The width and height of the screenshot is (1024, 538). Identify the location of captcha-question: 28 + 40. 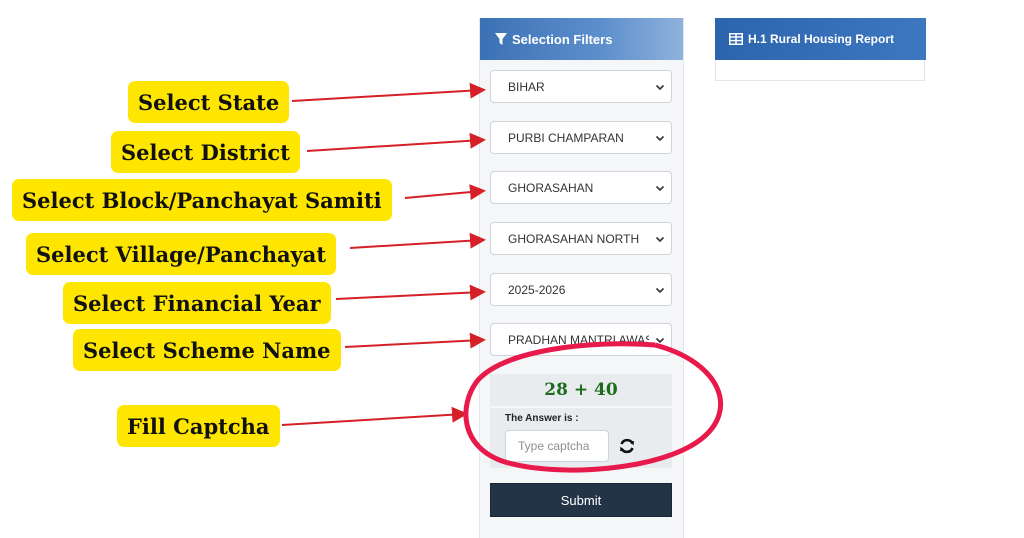
(581, 390).